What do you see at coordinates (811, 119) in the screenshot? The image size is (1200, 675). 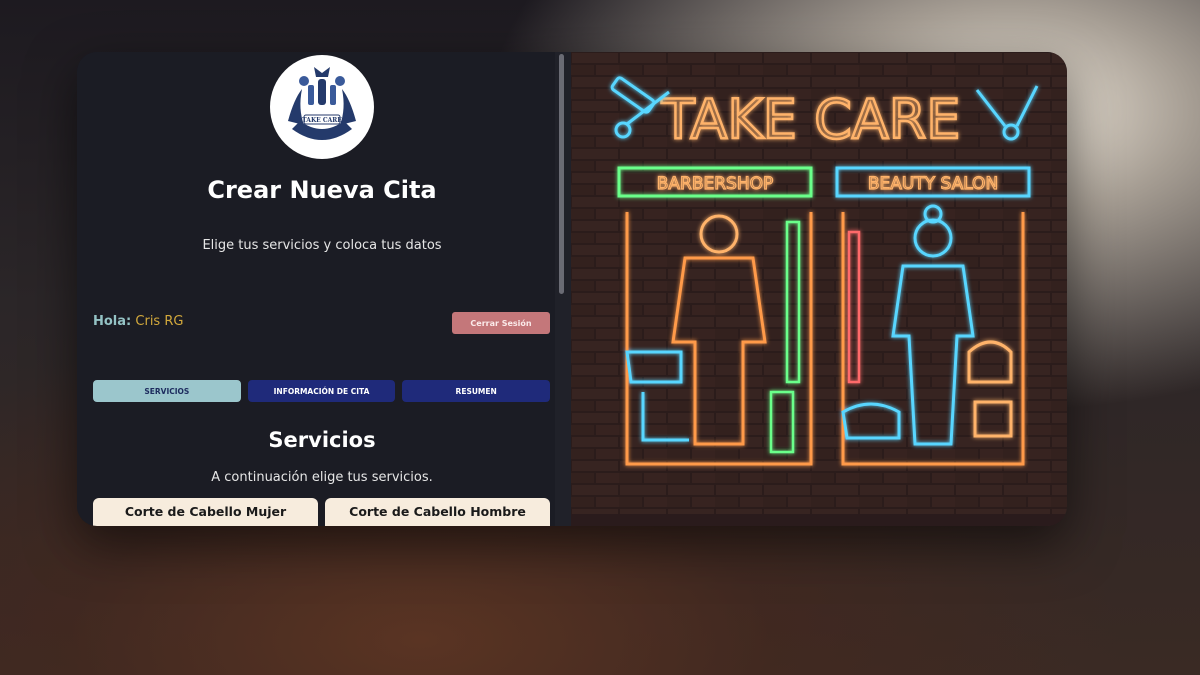 I see `hero-headline: TAKE CARE` at bounding box center [811, 119].